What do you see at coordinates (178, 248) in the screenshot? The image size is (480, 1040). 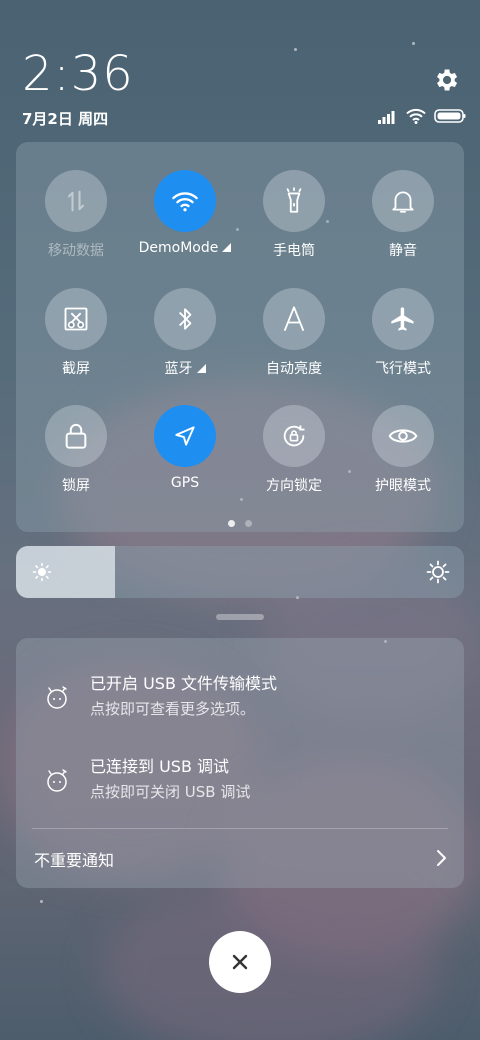 I see `tile-label: DemoMode` at bounding box center [178, 248].